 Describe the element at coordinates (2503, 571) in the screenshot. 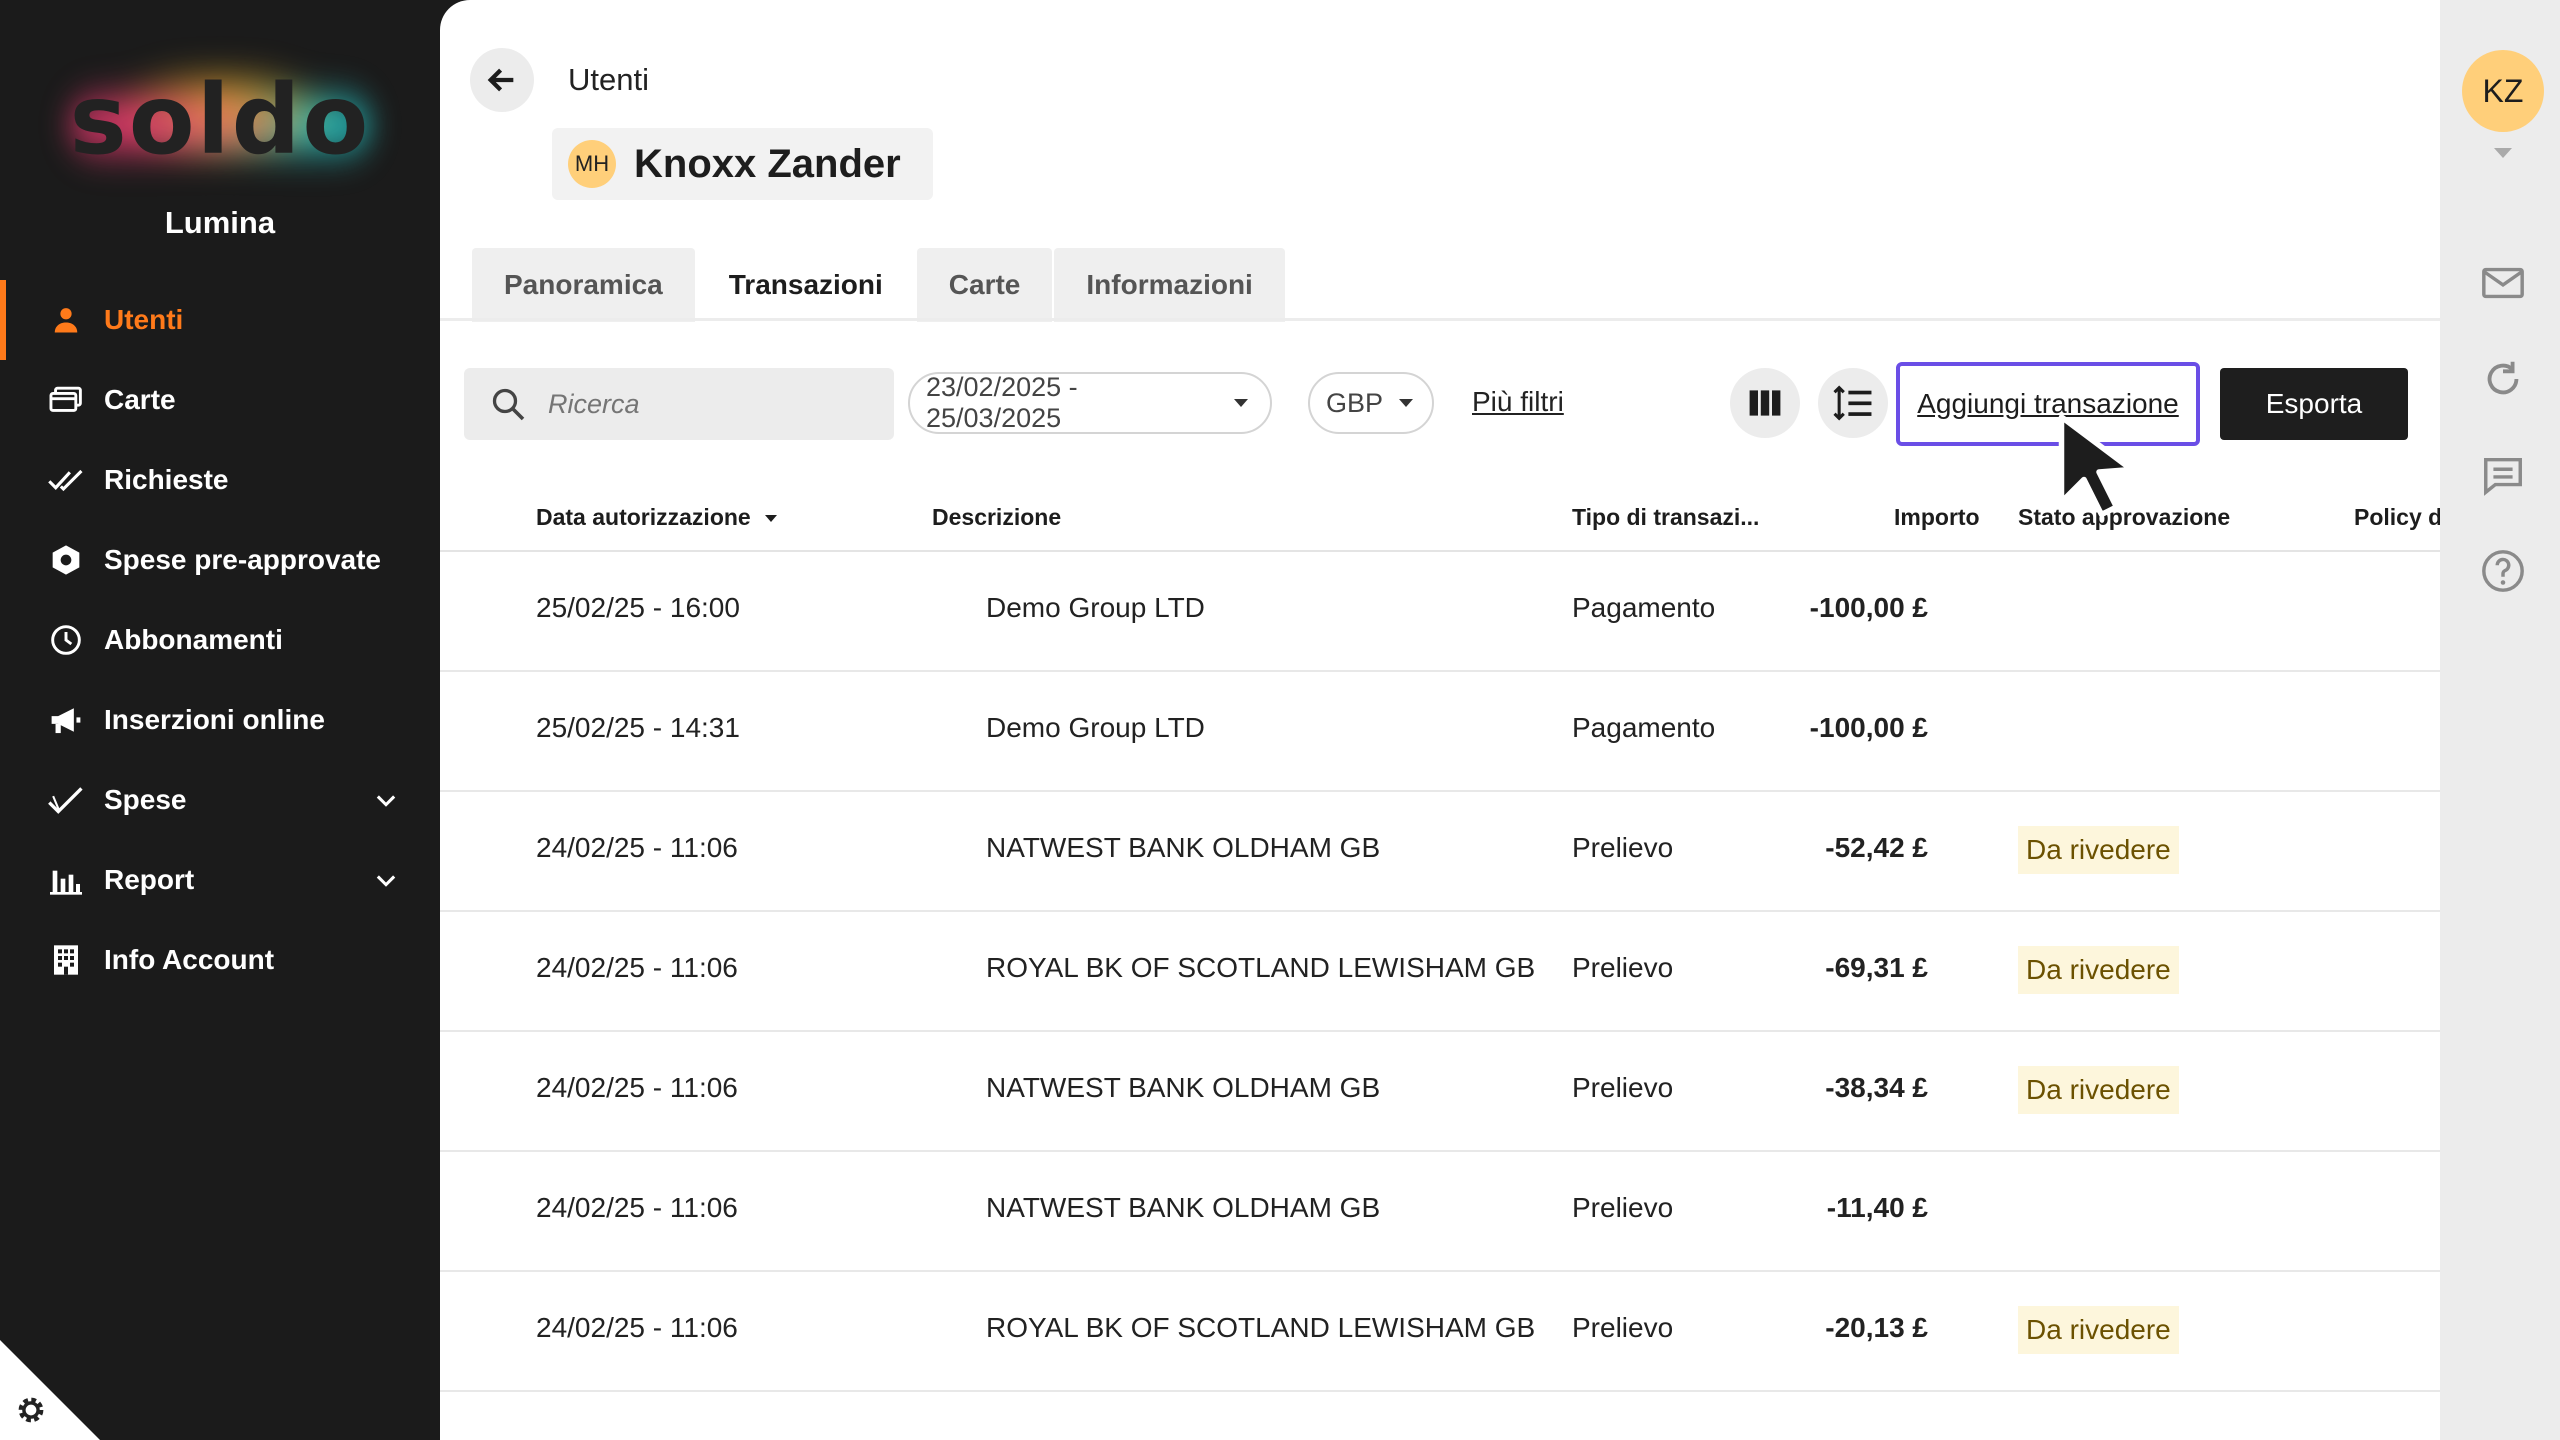

I see `help-icon` at that location.